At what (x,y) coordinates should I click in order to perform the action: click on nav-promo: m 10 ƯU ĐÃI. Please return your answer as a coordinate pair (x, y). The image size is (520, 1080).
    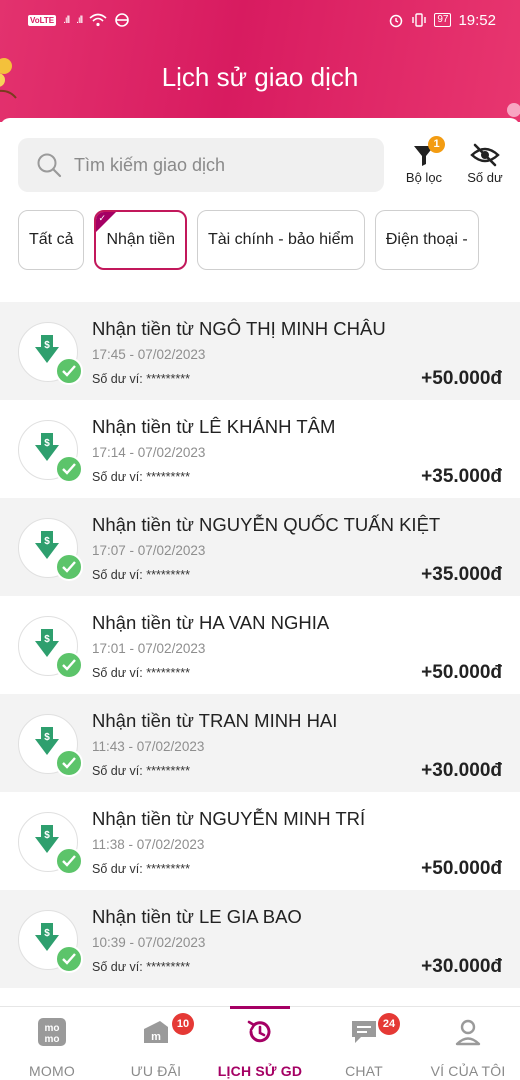
    Looking at the image, I should click on (156, 1043).